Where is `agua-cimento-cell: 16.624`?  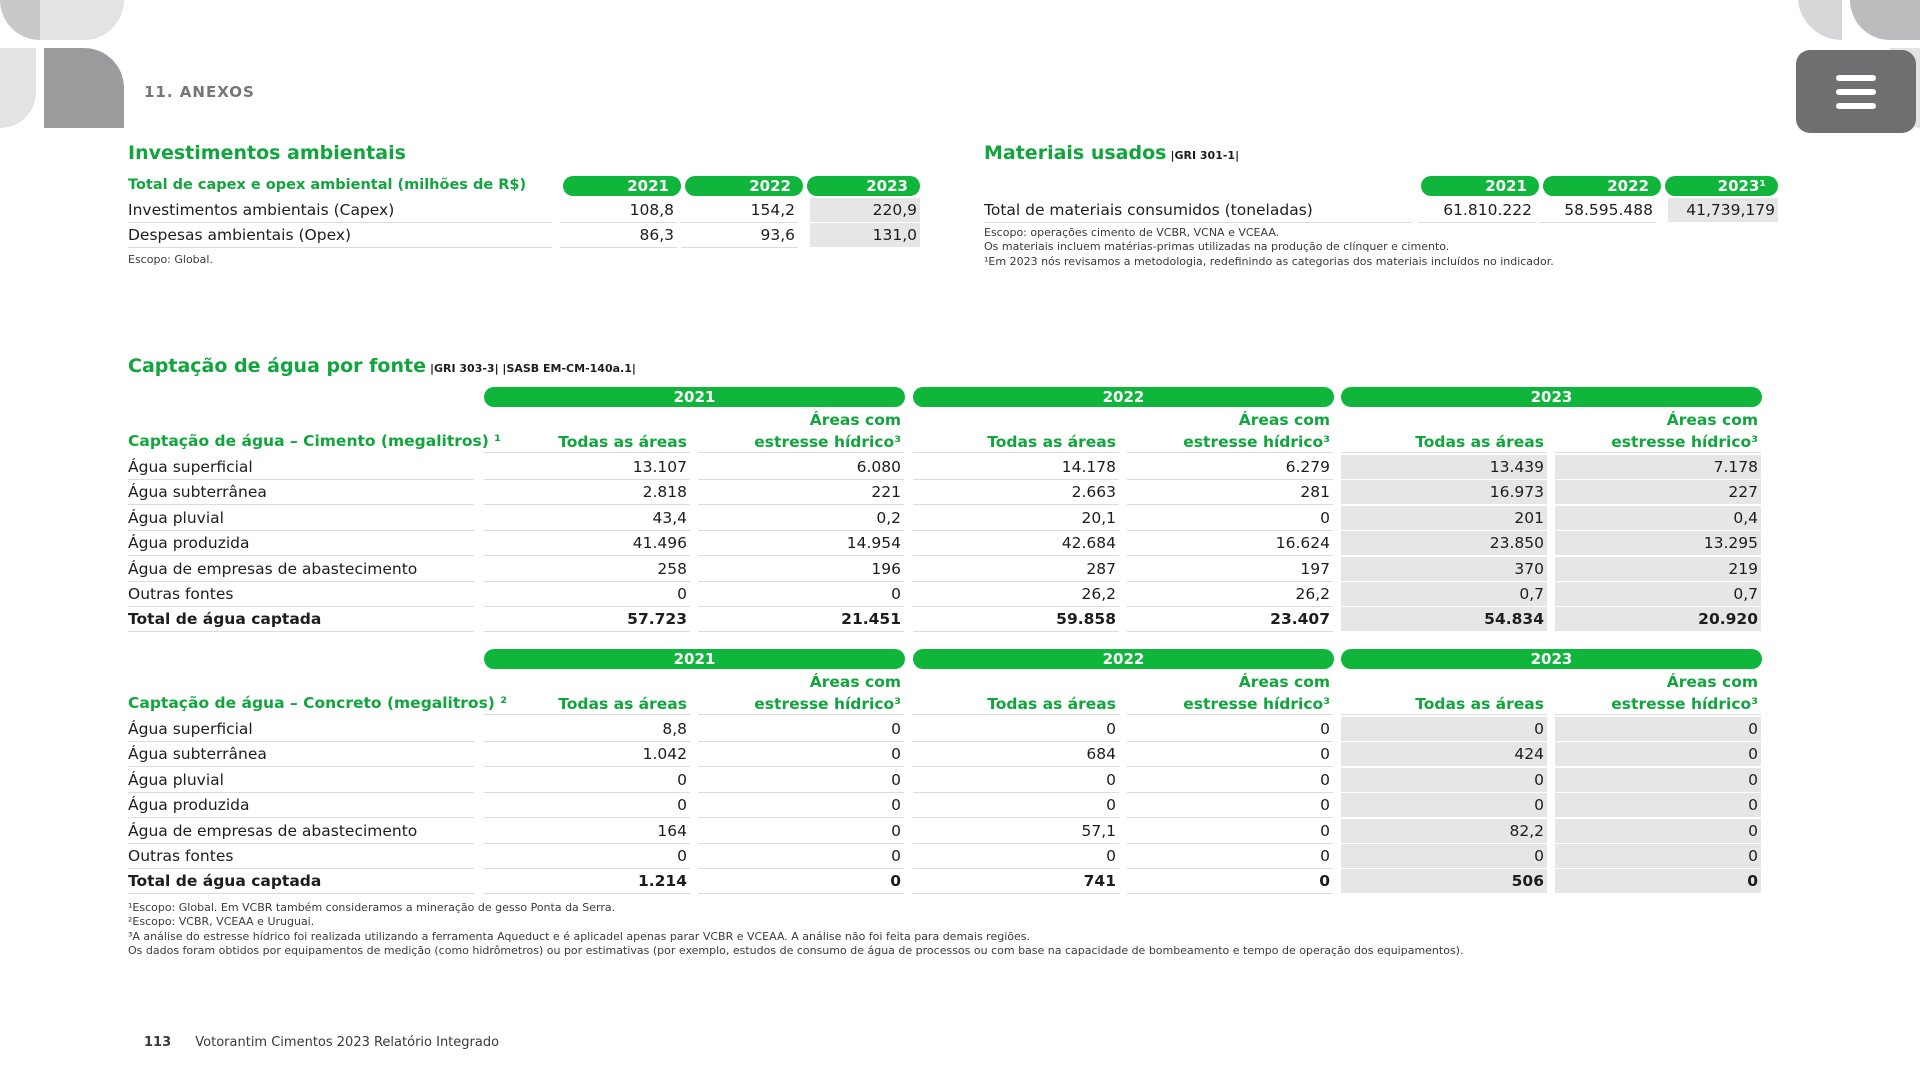 agua-cimento-cell: 16.624 is located at coordinates (1230, 544).